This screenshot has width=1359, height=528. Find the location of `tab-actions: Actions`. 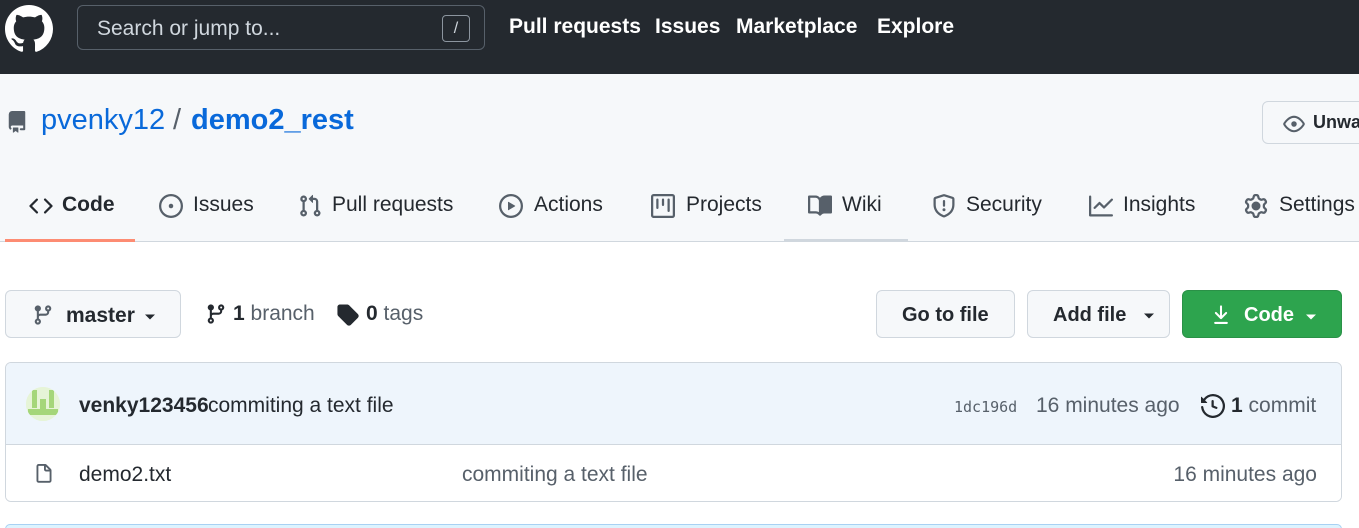

tab-actions: Actions is located at coordinates (554, 216).